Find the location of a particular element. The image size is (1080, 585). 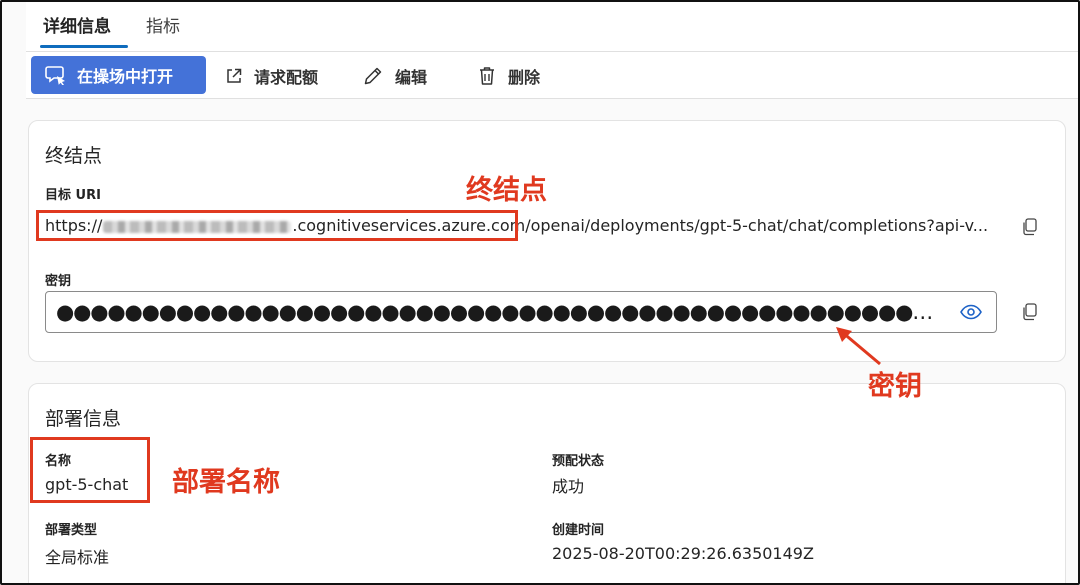

open-in-playground-button: 在操场中打开 is located at coordinates (118, 75).